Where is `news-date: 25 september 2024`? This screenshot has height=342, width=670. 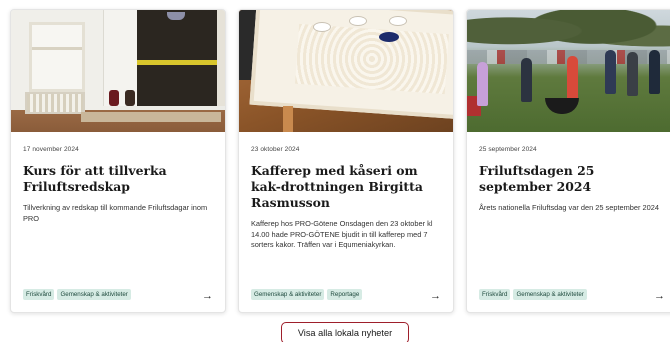
news-date: 25 september 2024 is located at coordinates (508, 149).